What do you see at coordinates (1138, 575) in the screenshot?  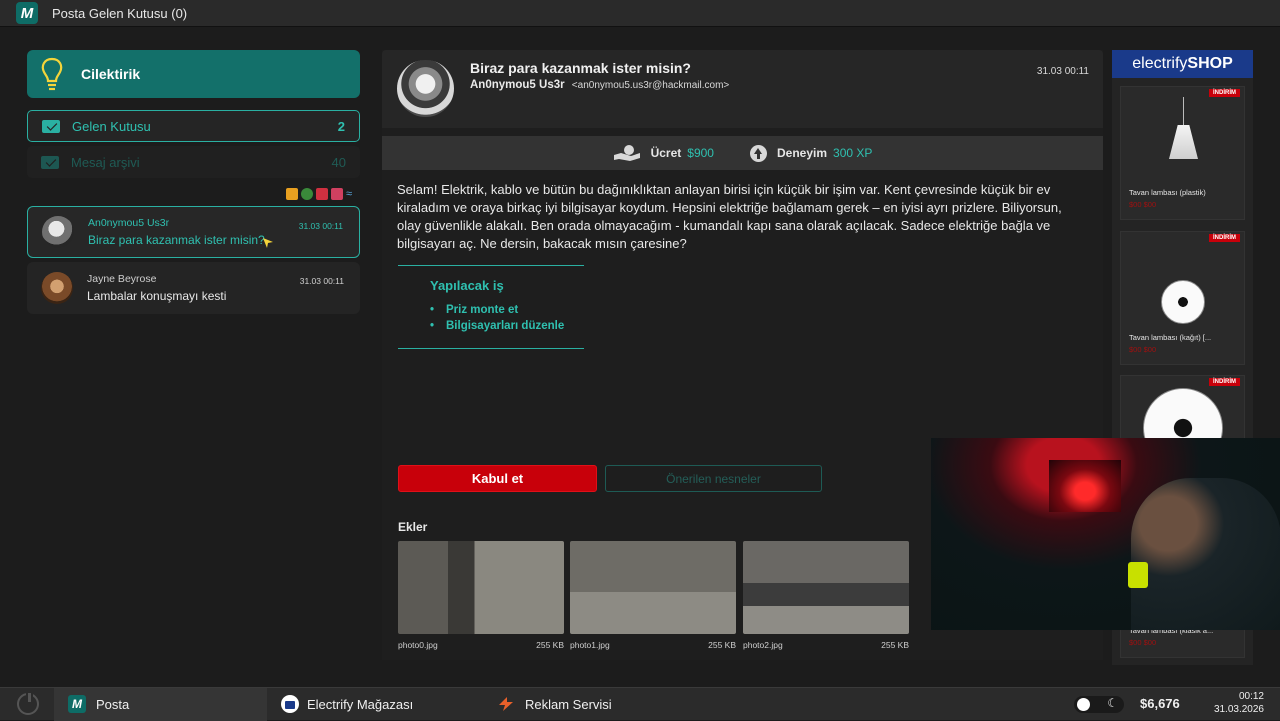 I see `webcam-cup` at bounding box center [1138, 575].